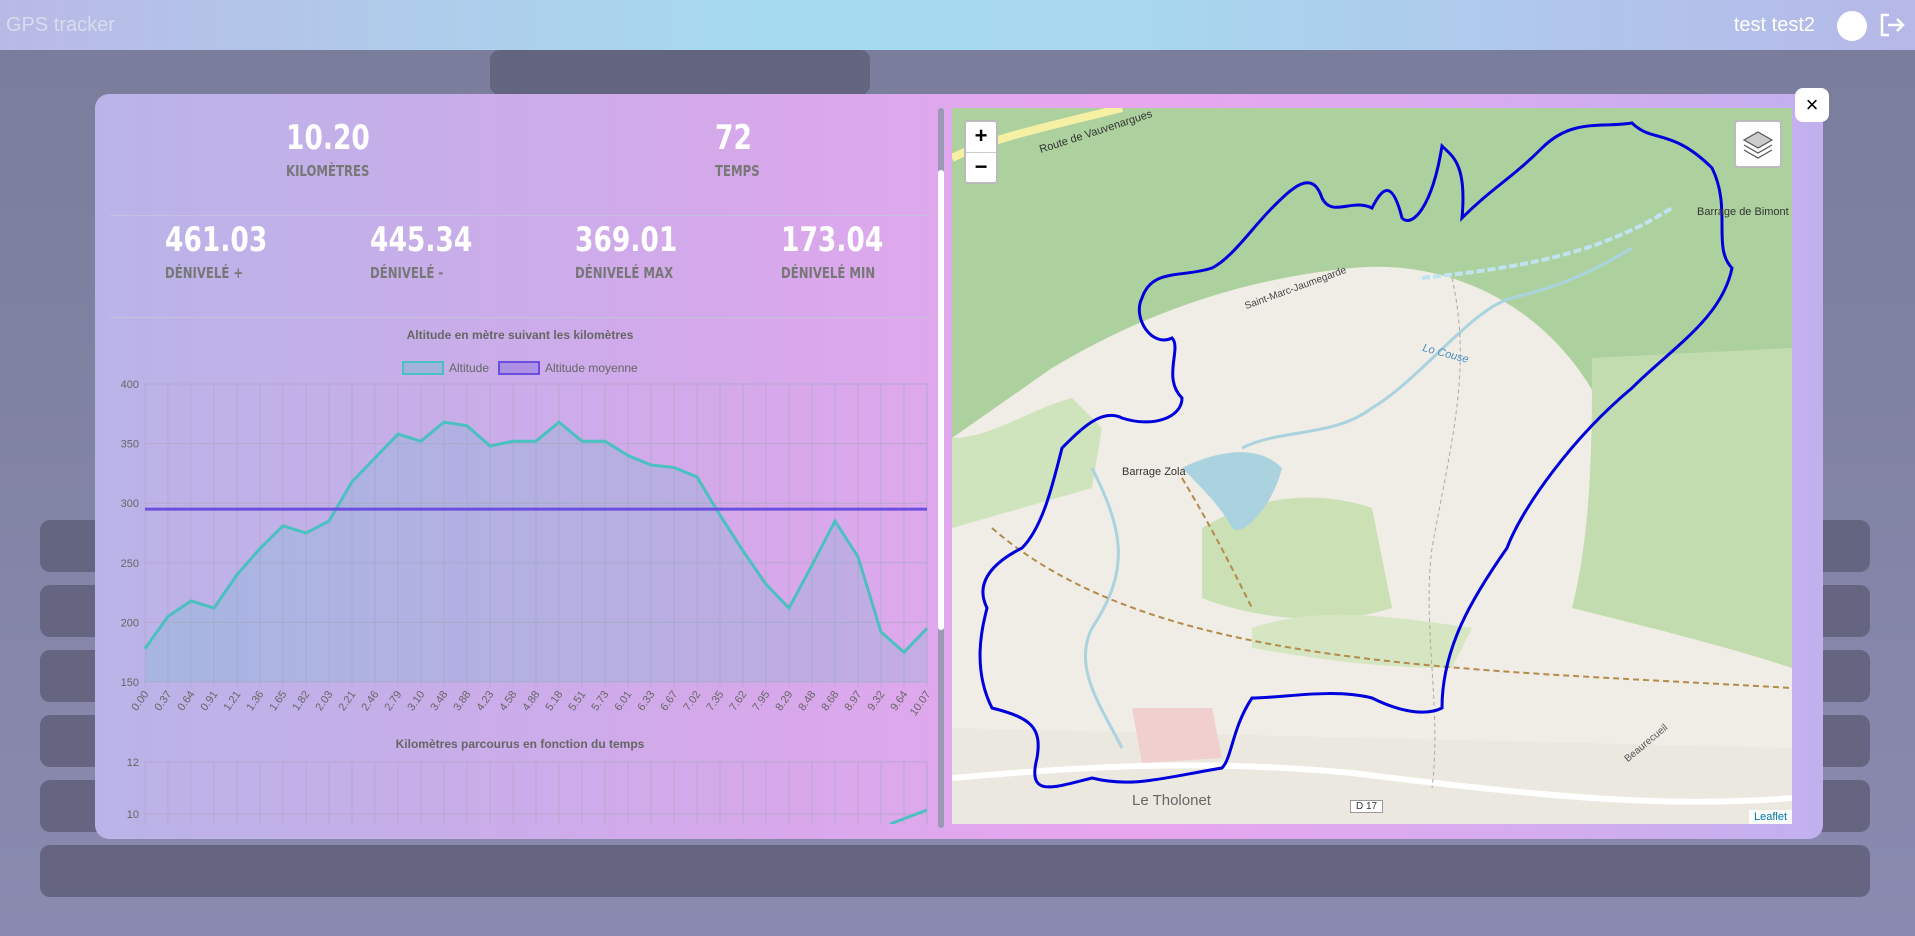 The width and height of the screenshot is (1915, 936). What do you see at coordinates (921, 703) in the screenshot?
I see `x-tick-label: 10.07` at bounding box center [921, 703].